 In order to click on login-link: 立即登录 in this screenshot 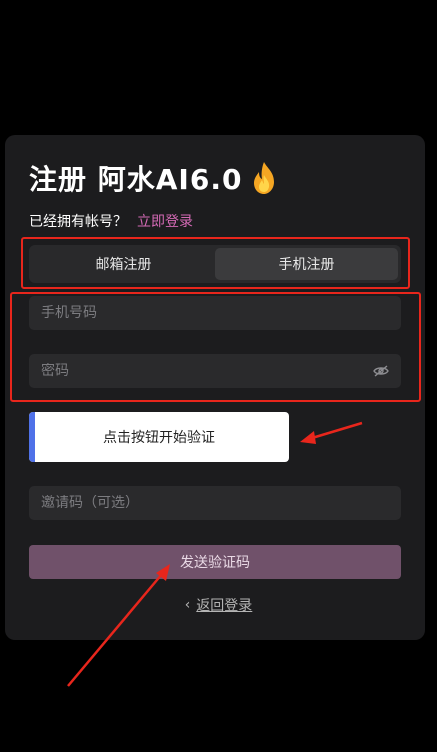, I will do `click(165, 221)`.